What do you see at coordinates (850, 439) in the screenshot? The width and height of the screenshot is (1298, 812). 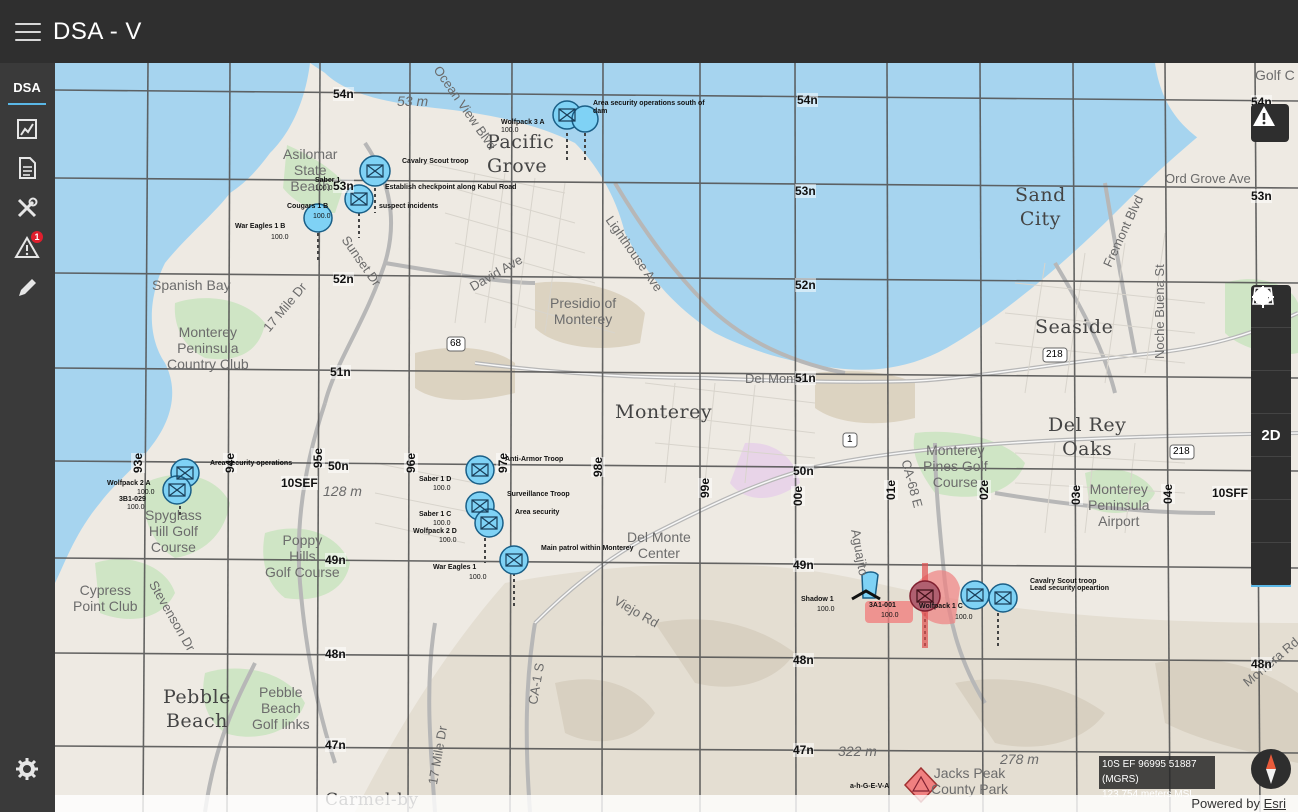 I see `route-1: 1` at bounding box center [850, 439].